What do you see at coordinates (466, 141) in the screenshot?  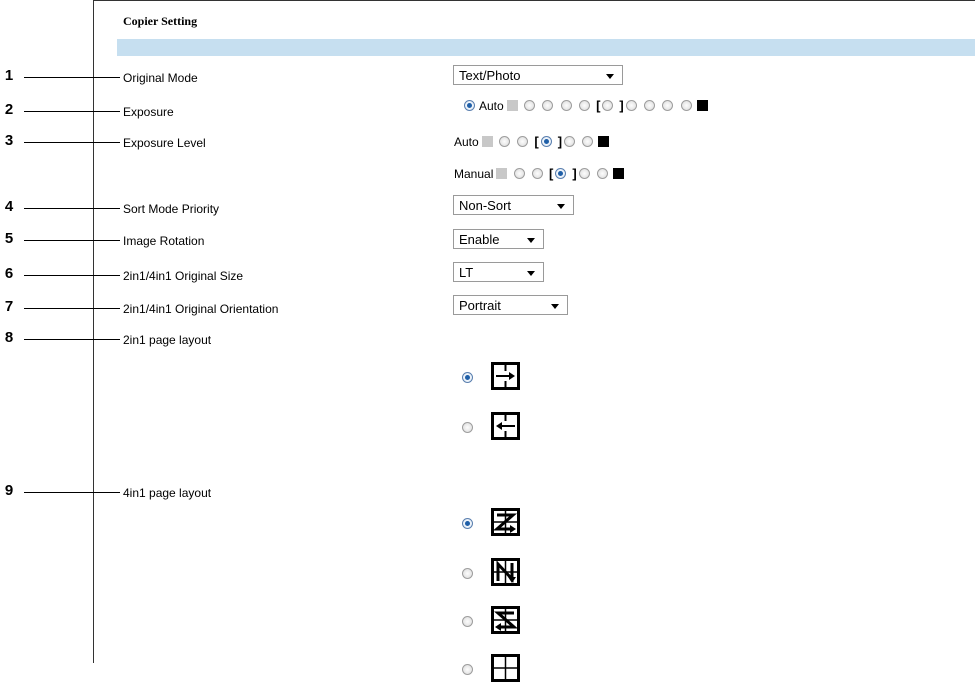 I see `exposure-level-auto-label: Auto` at bounding box center [466, 141].